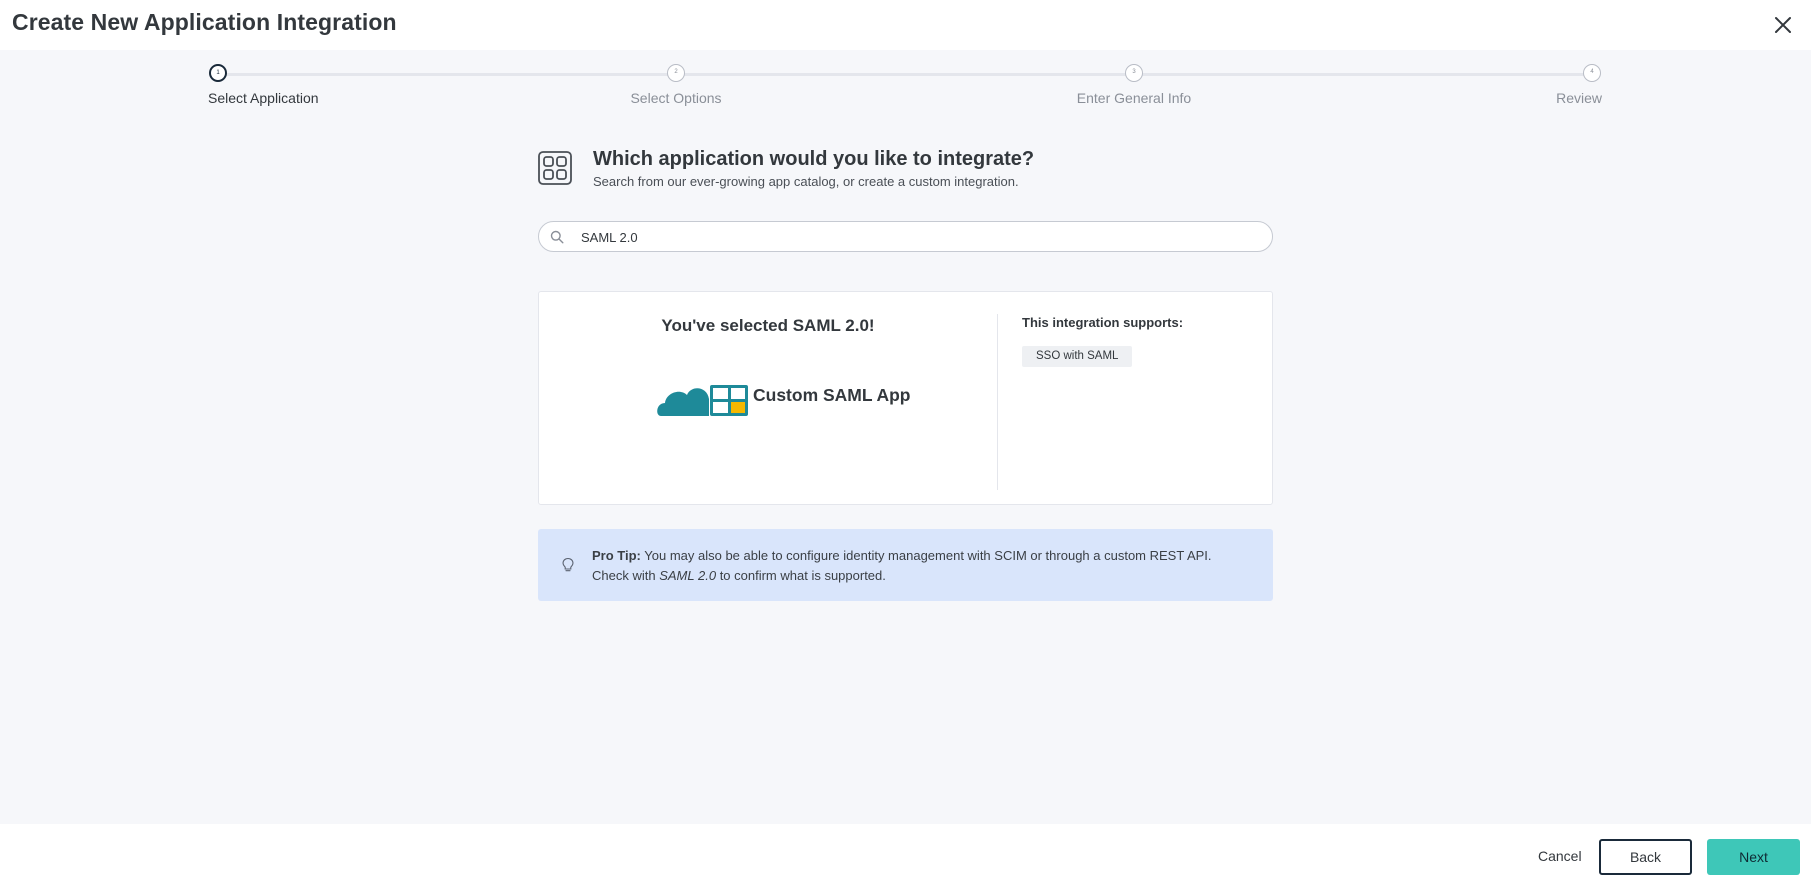 The width and height of the screenshot is (1811, 887). What do you see at coordinates (1103, 322) in the screenshot?
I see `supports-title: This integration supports:` at bounding box center [1103, 322].